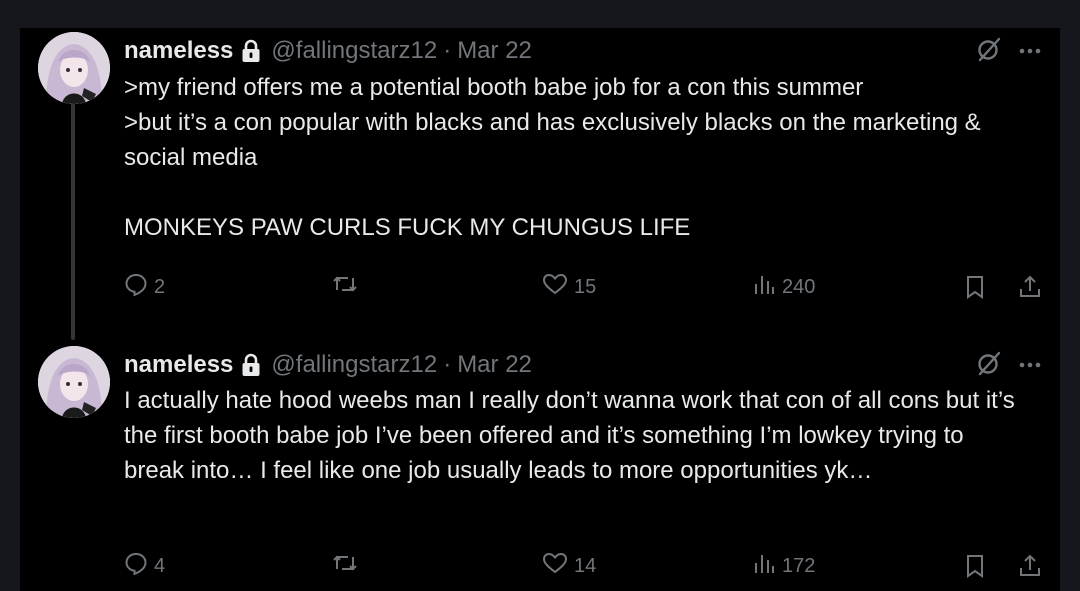 This screenshot has height=591, width=1080. Describe the element at coordinates (799, 286) in the screenshot. I see `views-count: 240` at that location.